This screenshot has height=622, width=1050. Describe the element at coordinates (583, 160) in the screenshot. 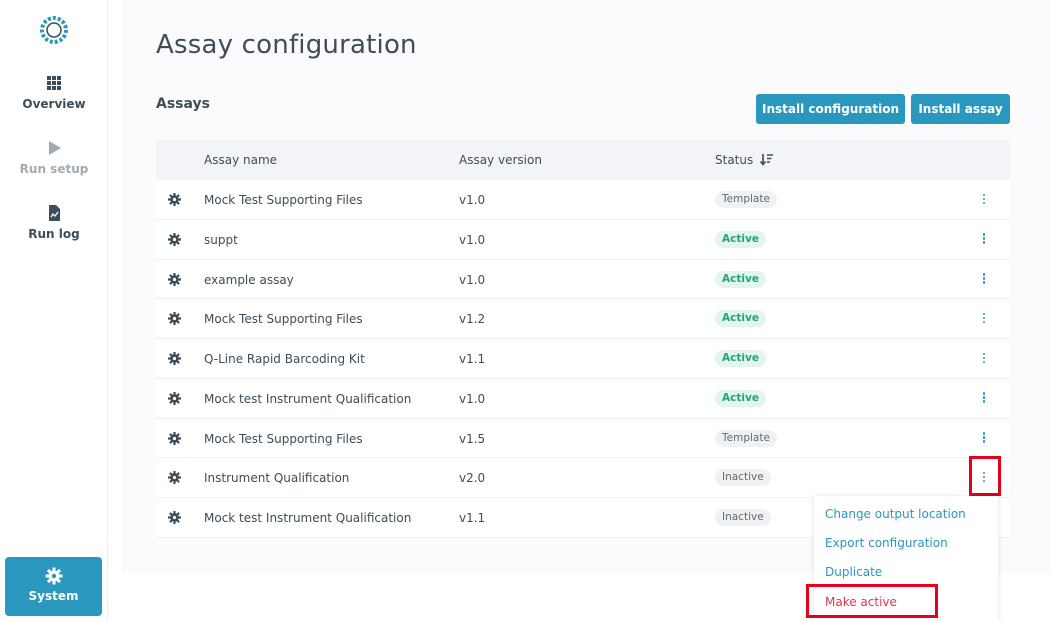

I see `table-header: Assay name Assay version Status` at that location.